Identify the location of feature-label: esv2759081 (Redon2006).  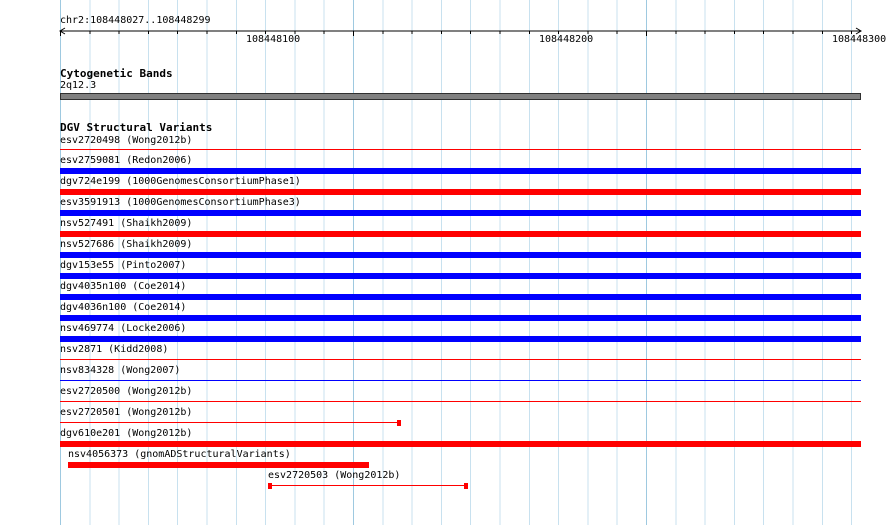
(126, 161).